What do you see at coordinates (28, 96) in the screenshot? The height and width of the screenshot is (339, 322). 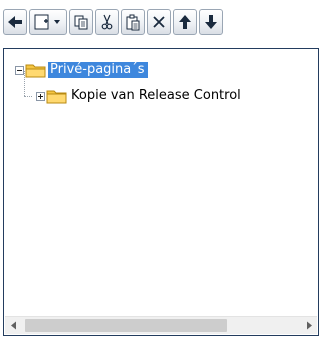 I see `tree-connector` at bounding box center [28, 96].